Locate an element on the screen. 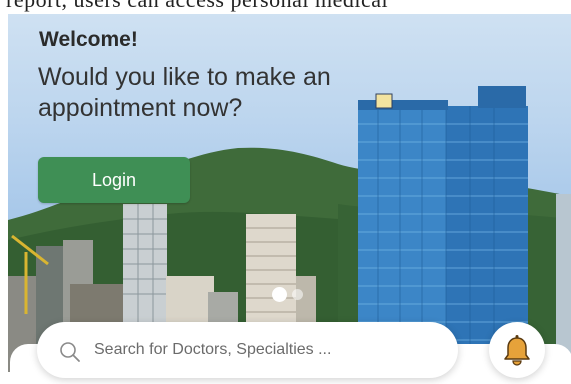 This screenshot has height=384, width=571. search-icon is located at coordinates (70, 352).